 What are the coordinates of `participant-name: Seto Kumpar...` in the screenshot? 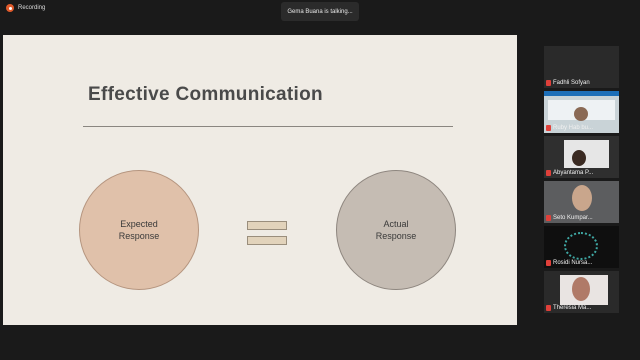 It's located at (573, 218).